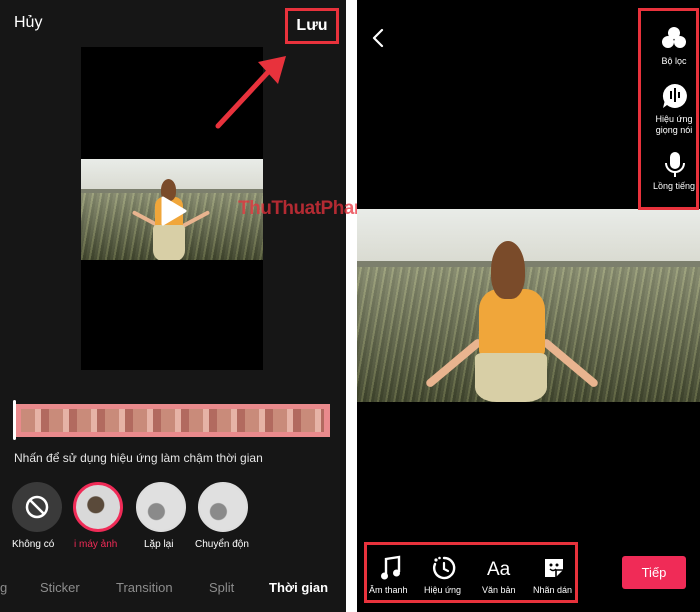 Image resolution: width=700 pixels, height=612 pixels. What do you see at coordinates (499, 590) in the screenshot?
I see `text-label: Văn bản` at bounding box center [499, 590].